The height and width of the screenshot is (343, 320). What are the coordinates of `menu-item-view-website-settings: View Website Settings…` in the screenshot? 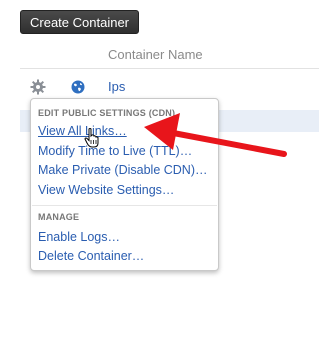 It's located at (106, 190).